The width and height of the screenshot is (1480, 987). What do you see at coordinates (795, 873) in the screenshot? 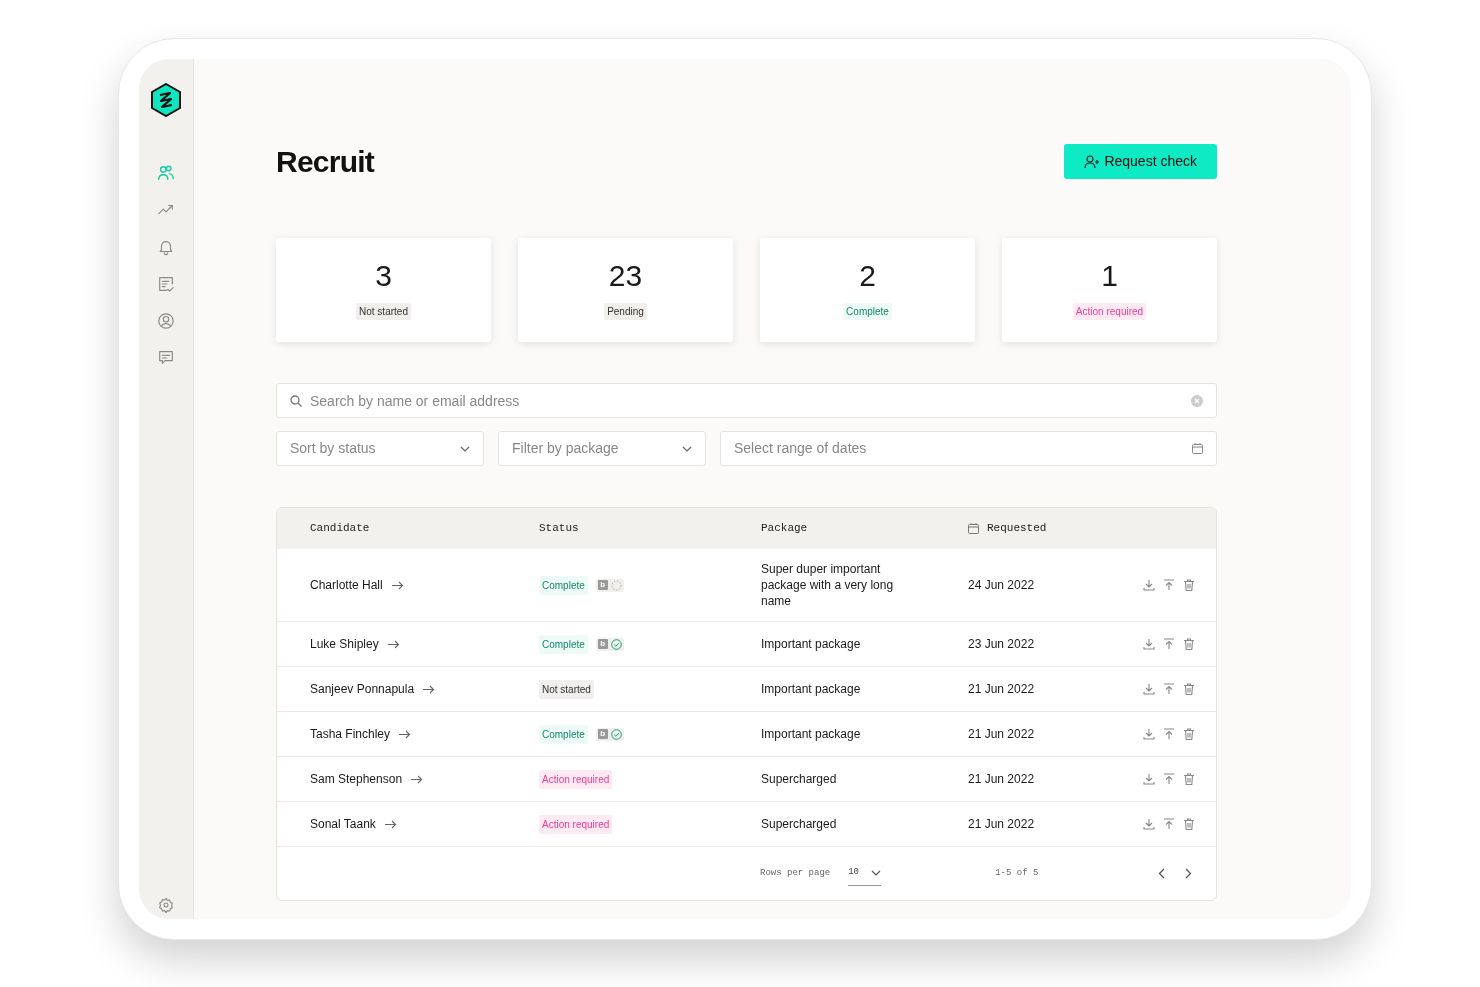
I see `rows-per-page-label: Rows per page` at bounding box center [795, 873].